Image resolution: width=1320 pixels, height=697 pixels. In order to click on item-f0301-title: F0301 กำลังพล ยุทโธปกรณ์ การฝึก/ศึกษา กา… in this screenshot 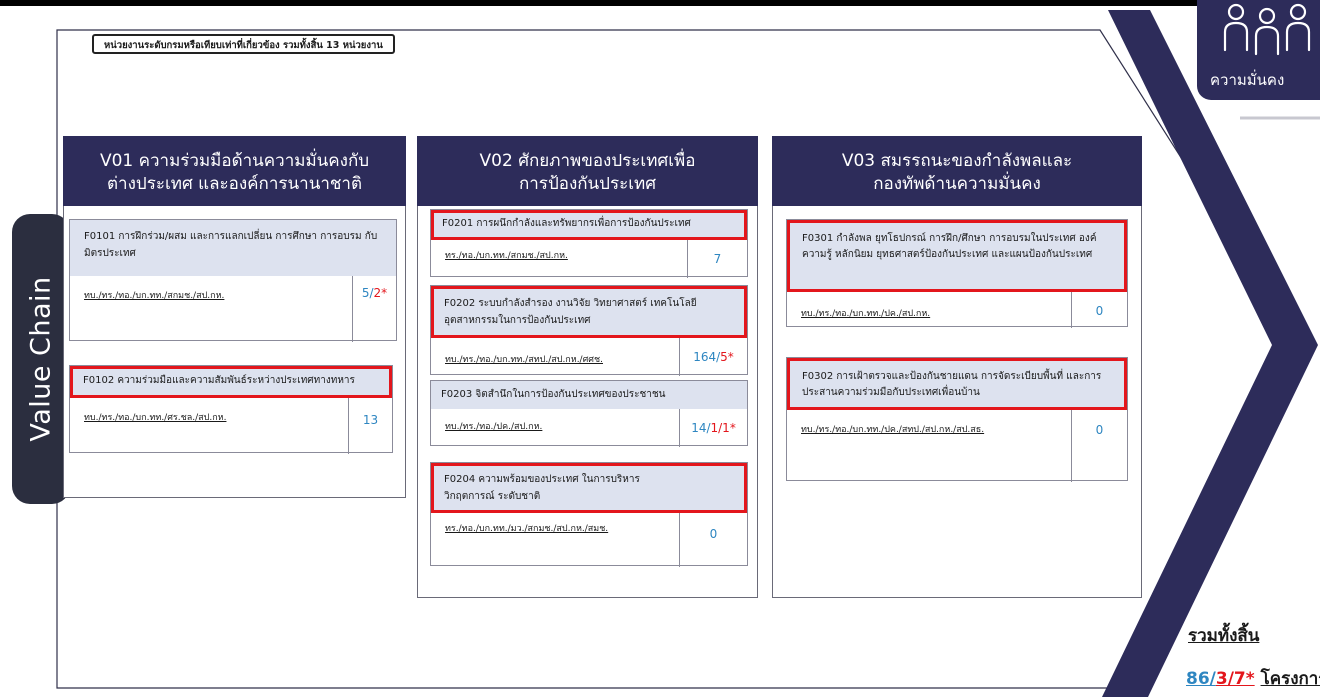, I will do `click(957, 256)`.